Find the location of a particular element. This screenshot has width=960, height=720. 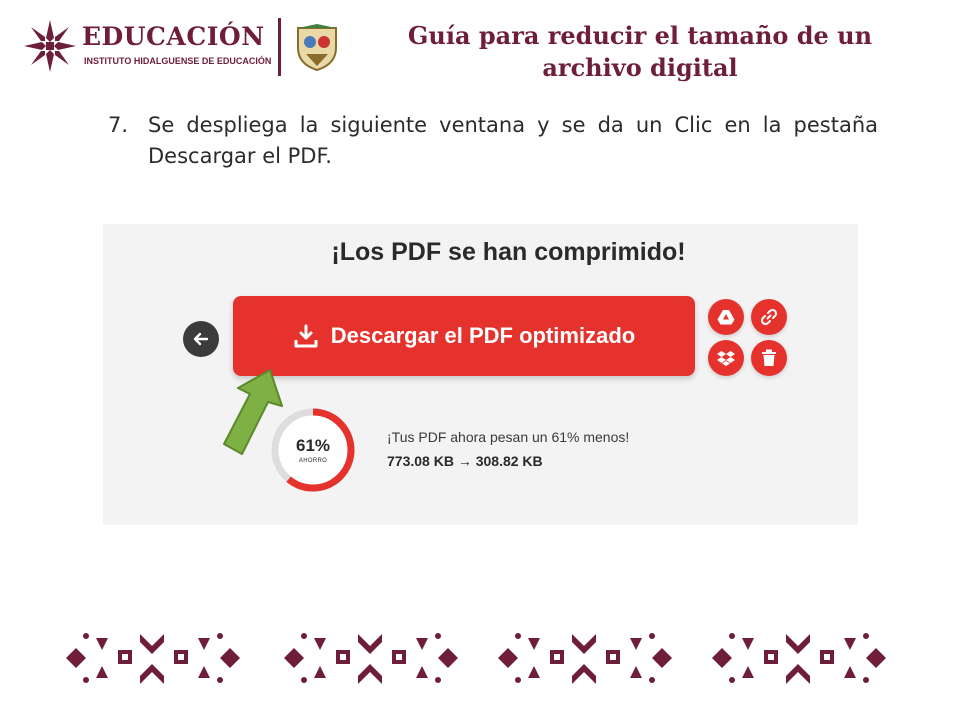

save-to-dropbox-button is located at coordinates (726, 358).